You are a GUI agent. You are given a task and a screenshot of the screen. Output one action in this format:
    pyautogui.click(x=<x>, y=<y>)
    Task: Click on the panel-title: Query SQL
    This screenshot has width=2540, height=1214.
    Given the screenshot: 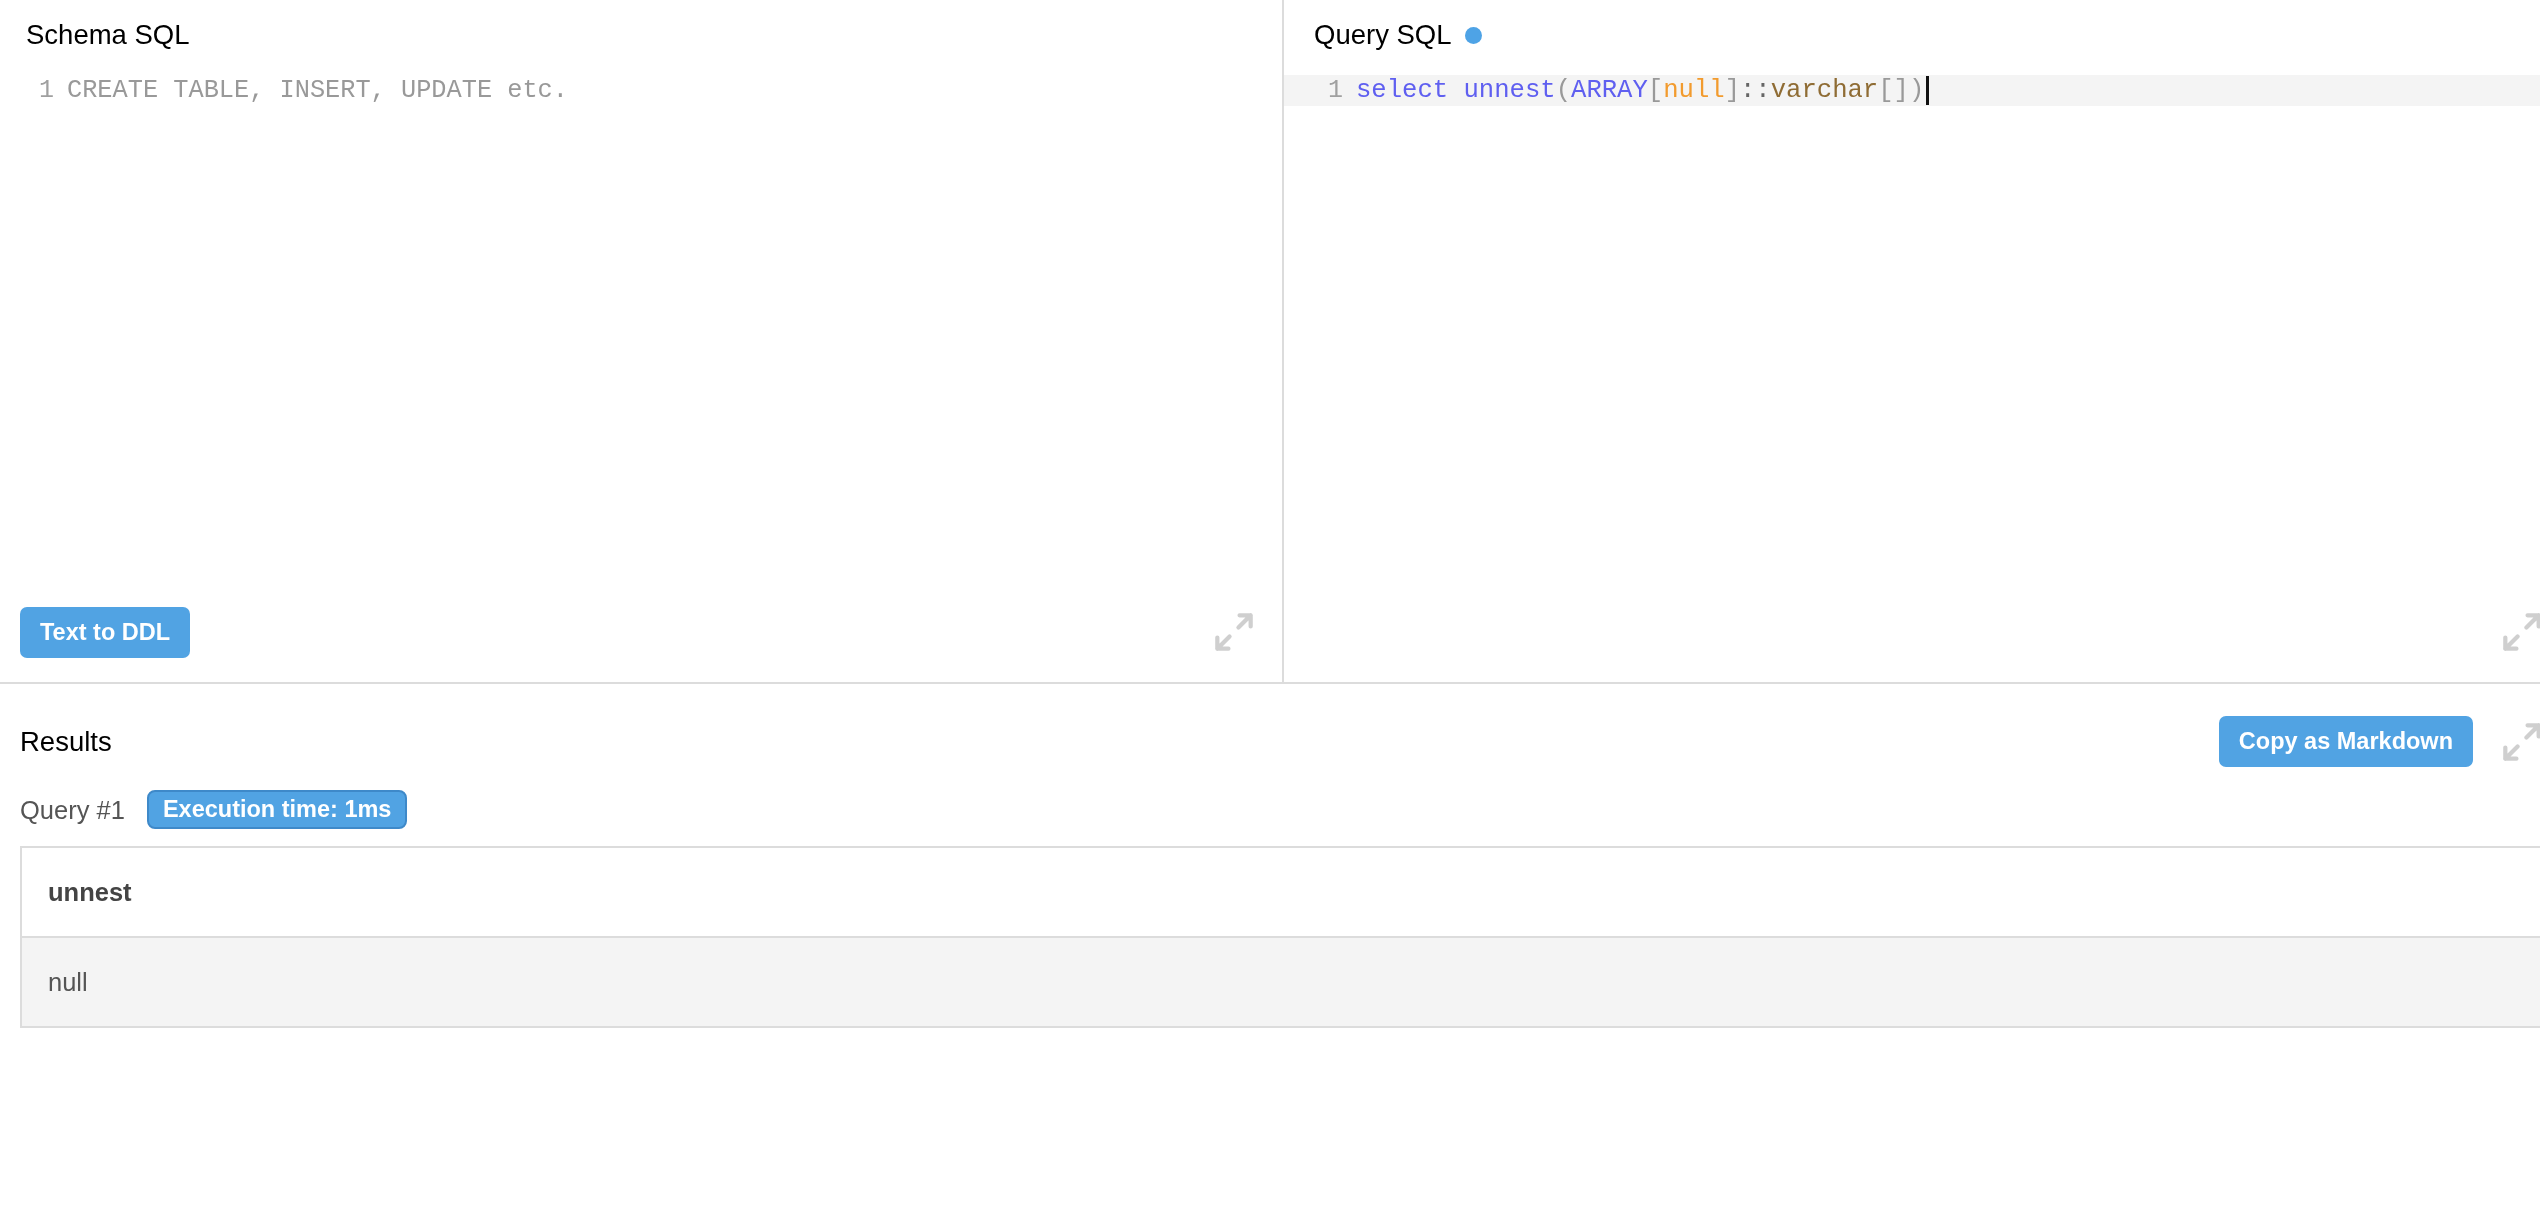 What is the action you would take?
    pyautogui.click(x=1383, y=35)
    